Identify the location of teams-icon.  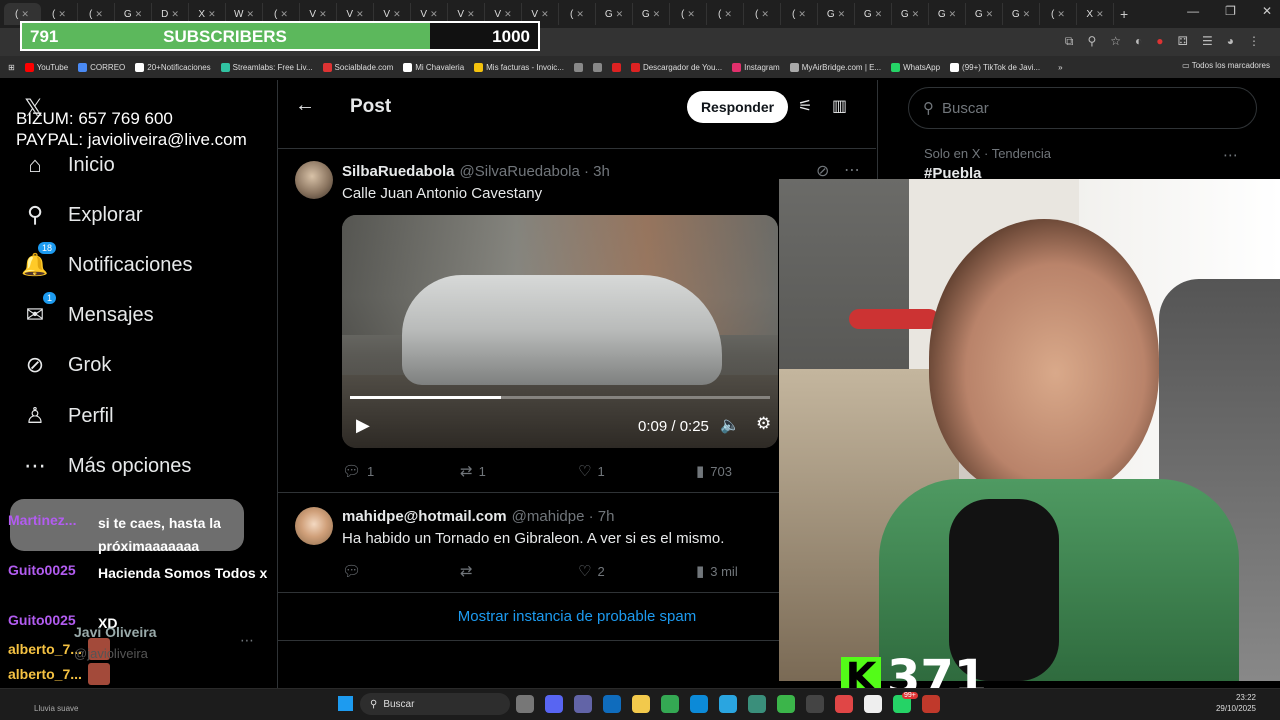
(583, 704).